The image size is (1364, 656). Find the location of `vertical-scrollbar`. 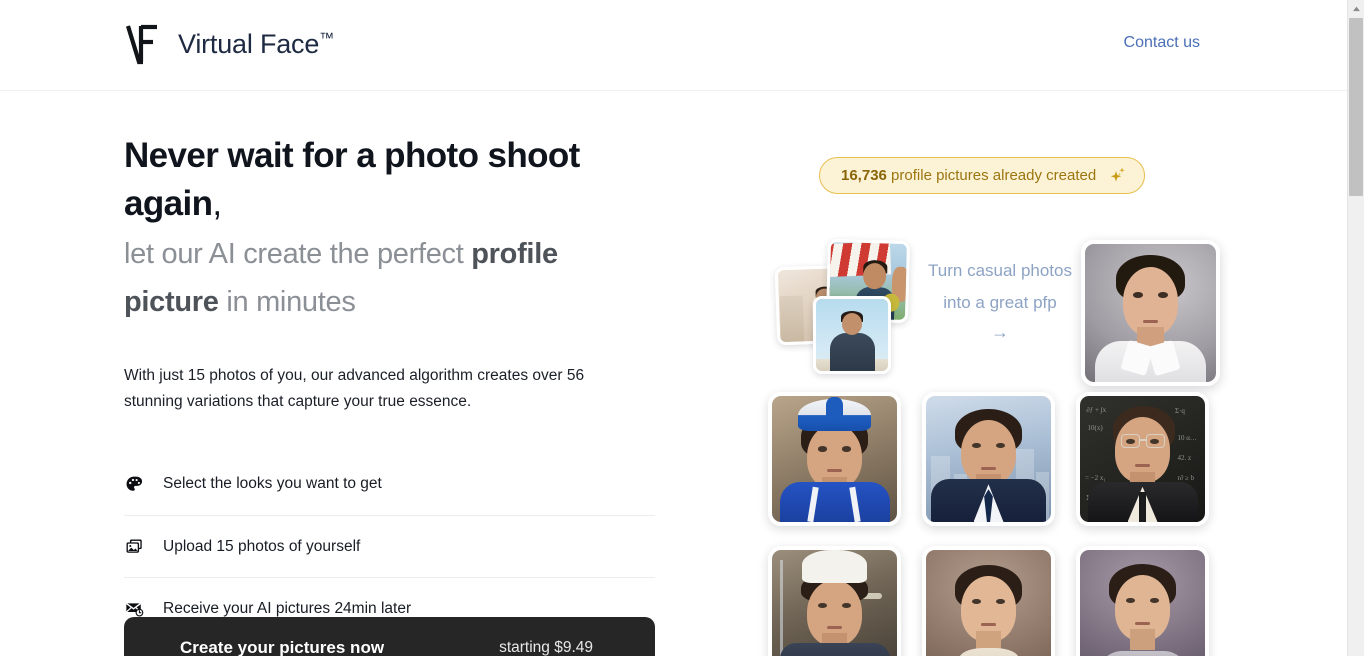

vertical-scrollbar is located at coordinates (1355, 328).